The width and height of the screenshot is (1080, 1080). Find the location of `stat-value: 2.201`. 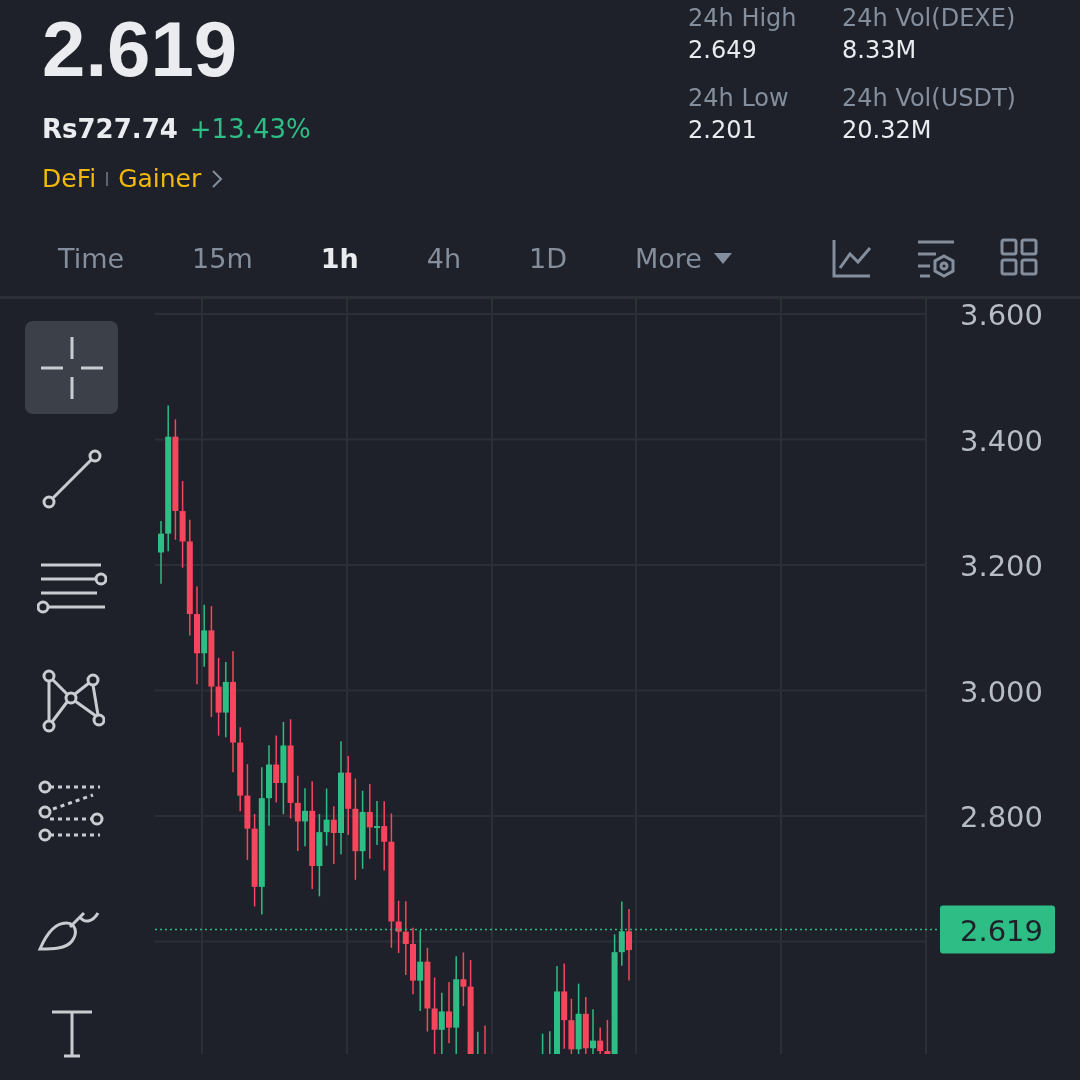

stat-value: 2.201 is located at coordinates (723, 130).